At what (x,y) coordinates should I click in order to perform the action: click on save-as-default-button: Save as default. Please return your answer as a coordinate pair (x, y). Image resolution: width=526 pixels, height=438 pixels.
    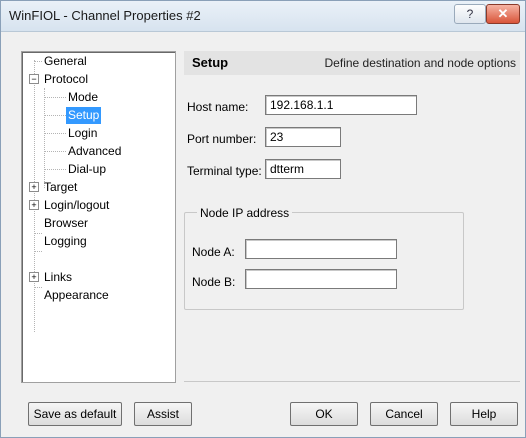
    Looking at the image, I should click on (75, 414).